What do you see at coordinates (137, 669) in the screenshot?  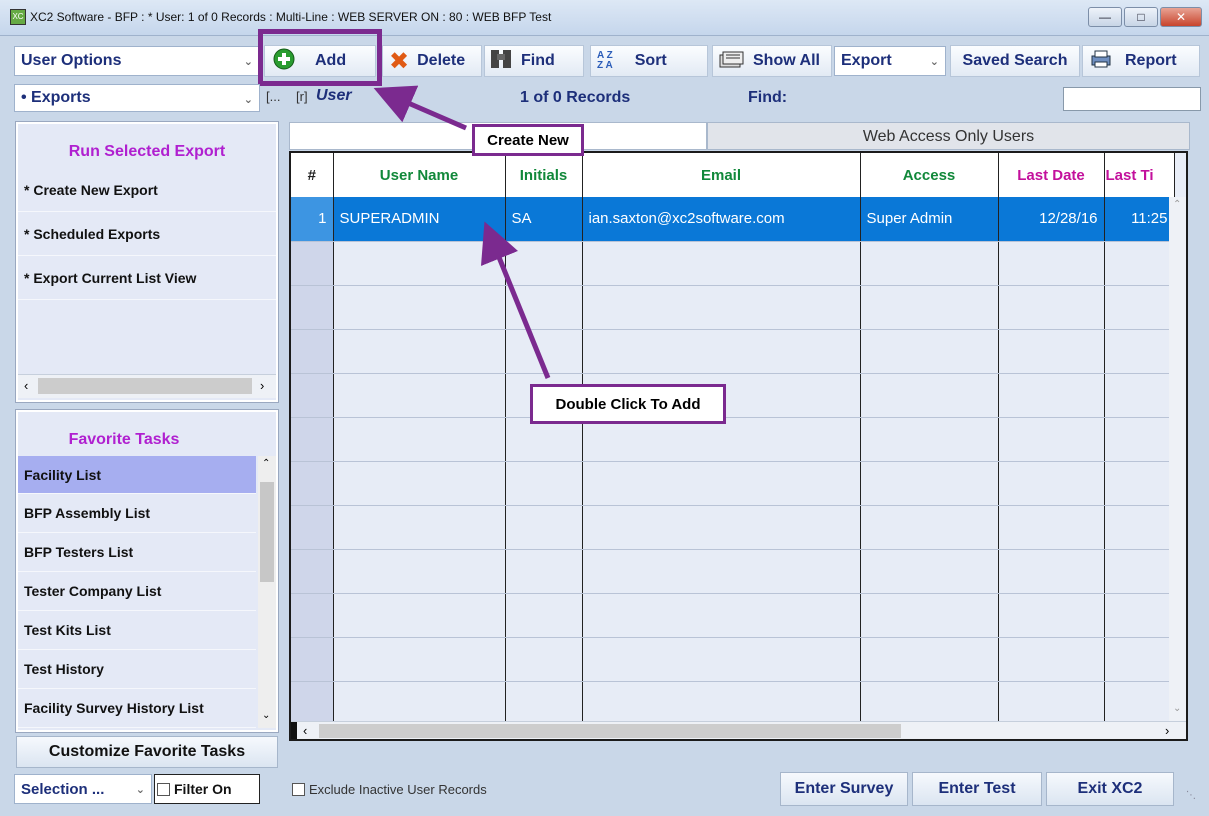 I see `favorite-item-test-history: Test History` at bounding box center [137, 669].